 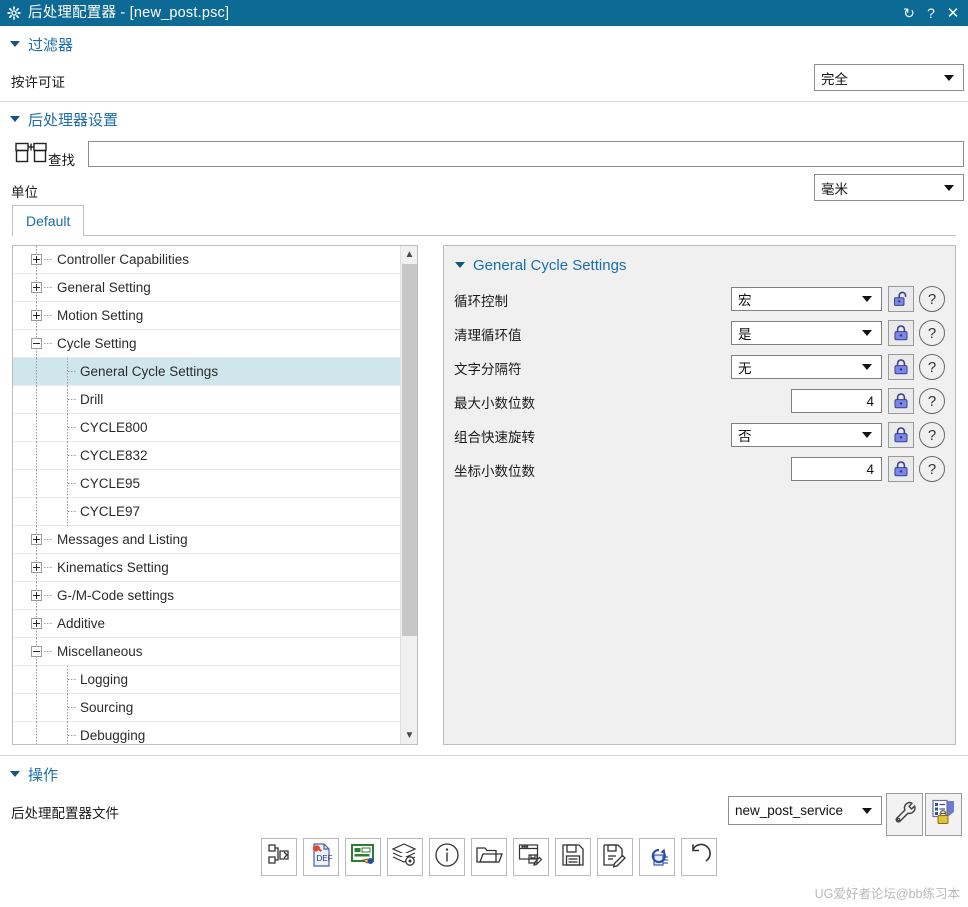 I want to click on tree-item-kinematics-setting: Kinematics Setting, so click(x=207, y=568).